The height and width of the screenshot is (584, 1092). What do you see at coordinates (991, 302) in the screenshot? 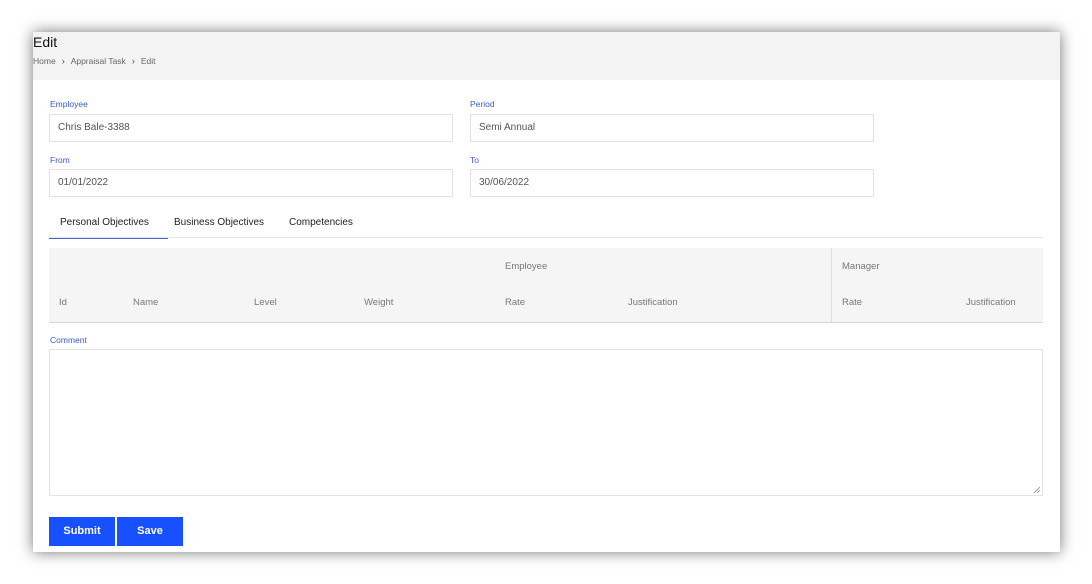
I see `column-header-manager-justification: Justification` at bounding box center [991, 302].